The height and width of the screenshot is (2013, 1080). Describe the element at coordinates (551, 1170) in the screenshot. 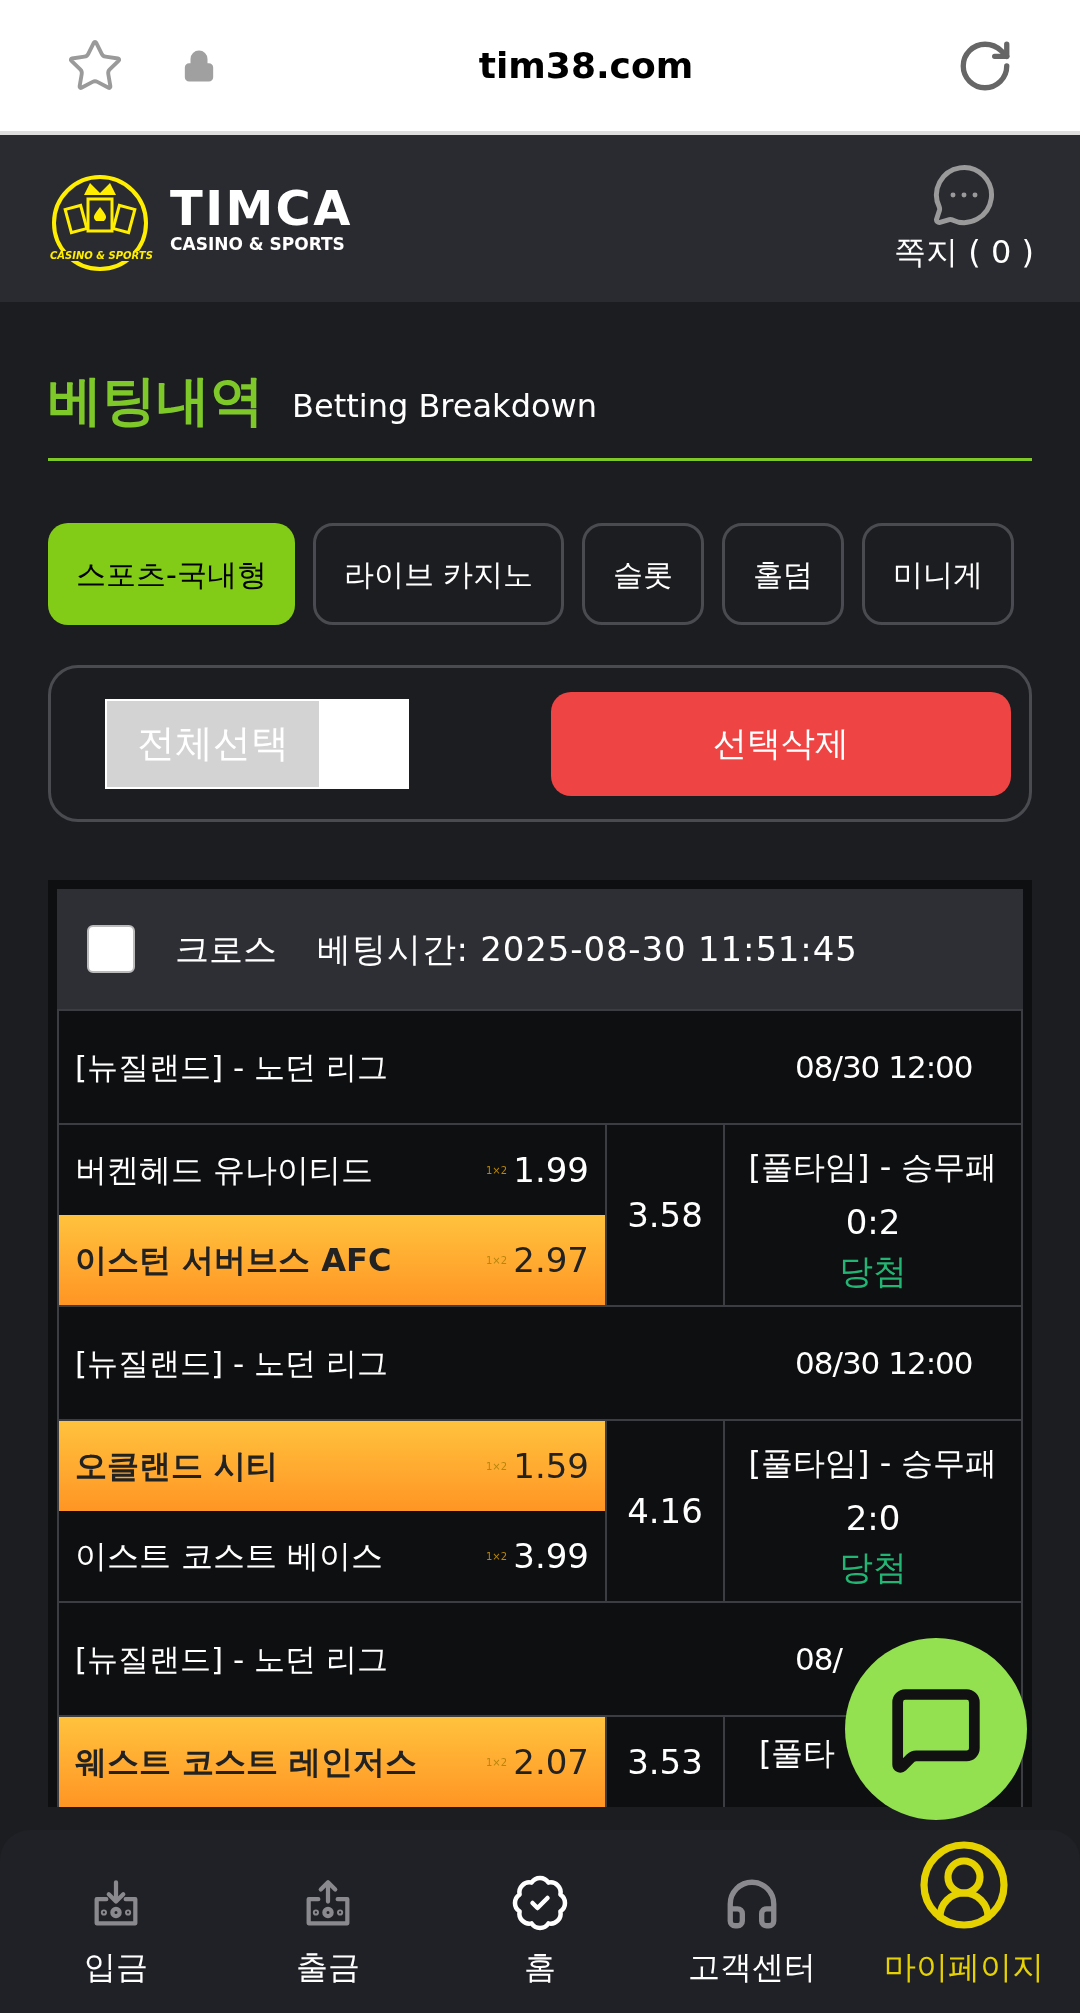

I see `team-odds: 1.99` at that location.